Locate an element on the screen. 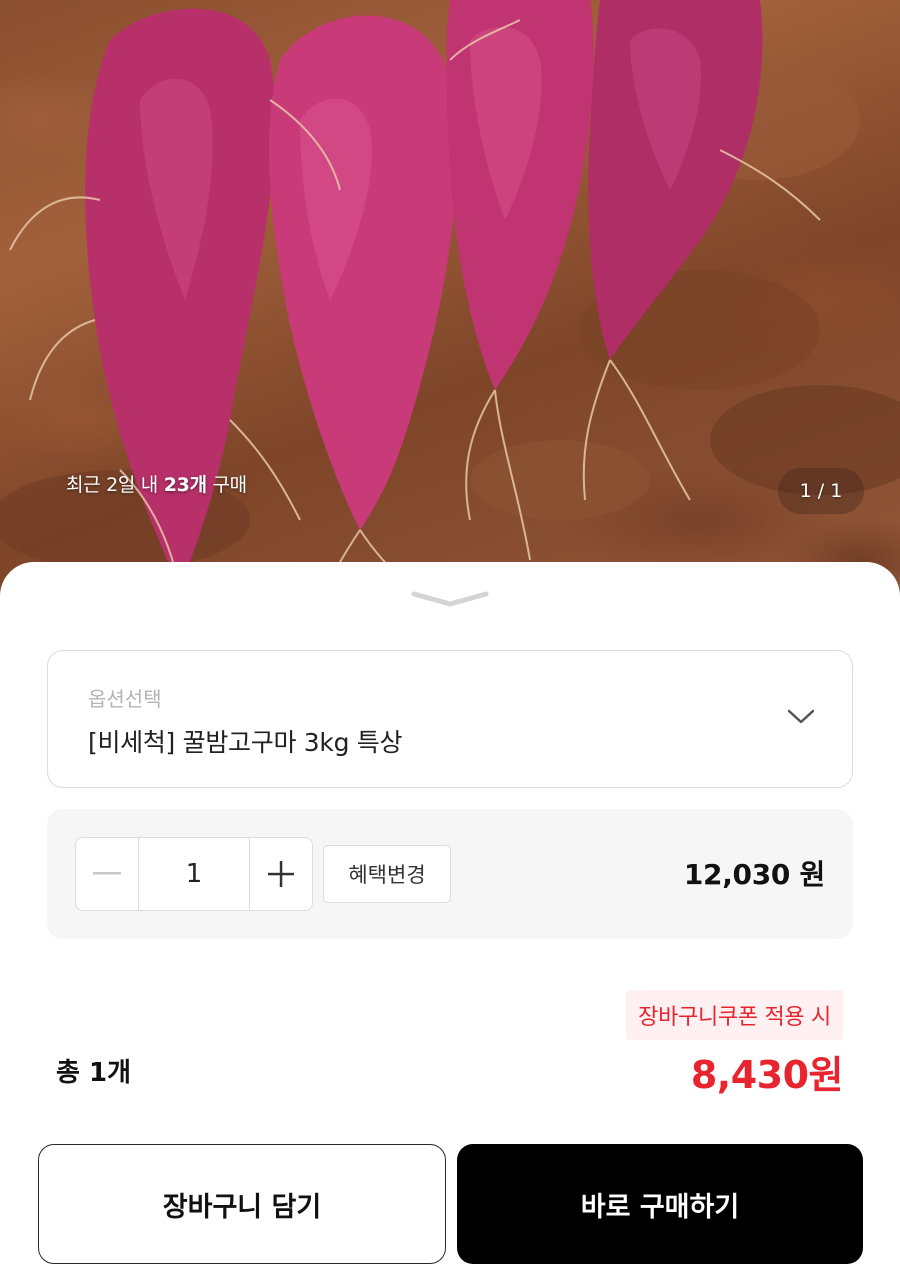  image-page-indicator: 1 / 1 is located at coordinates (821, 491).